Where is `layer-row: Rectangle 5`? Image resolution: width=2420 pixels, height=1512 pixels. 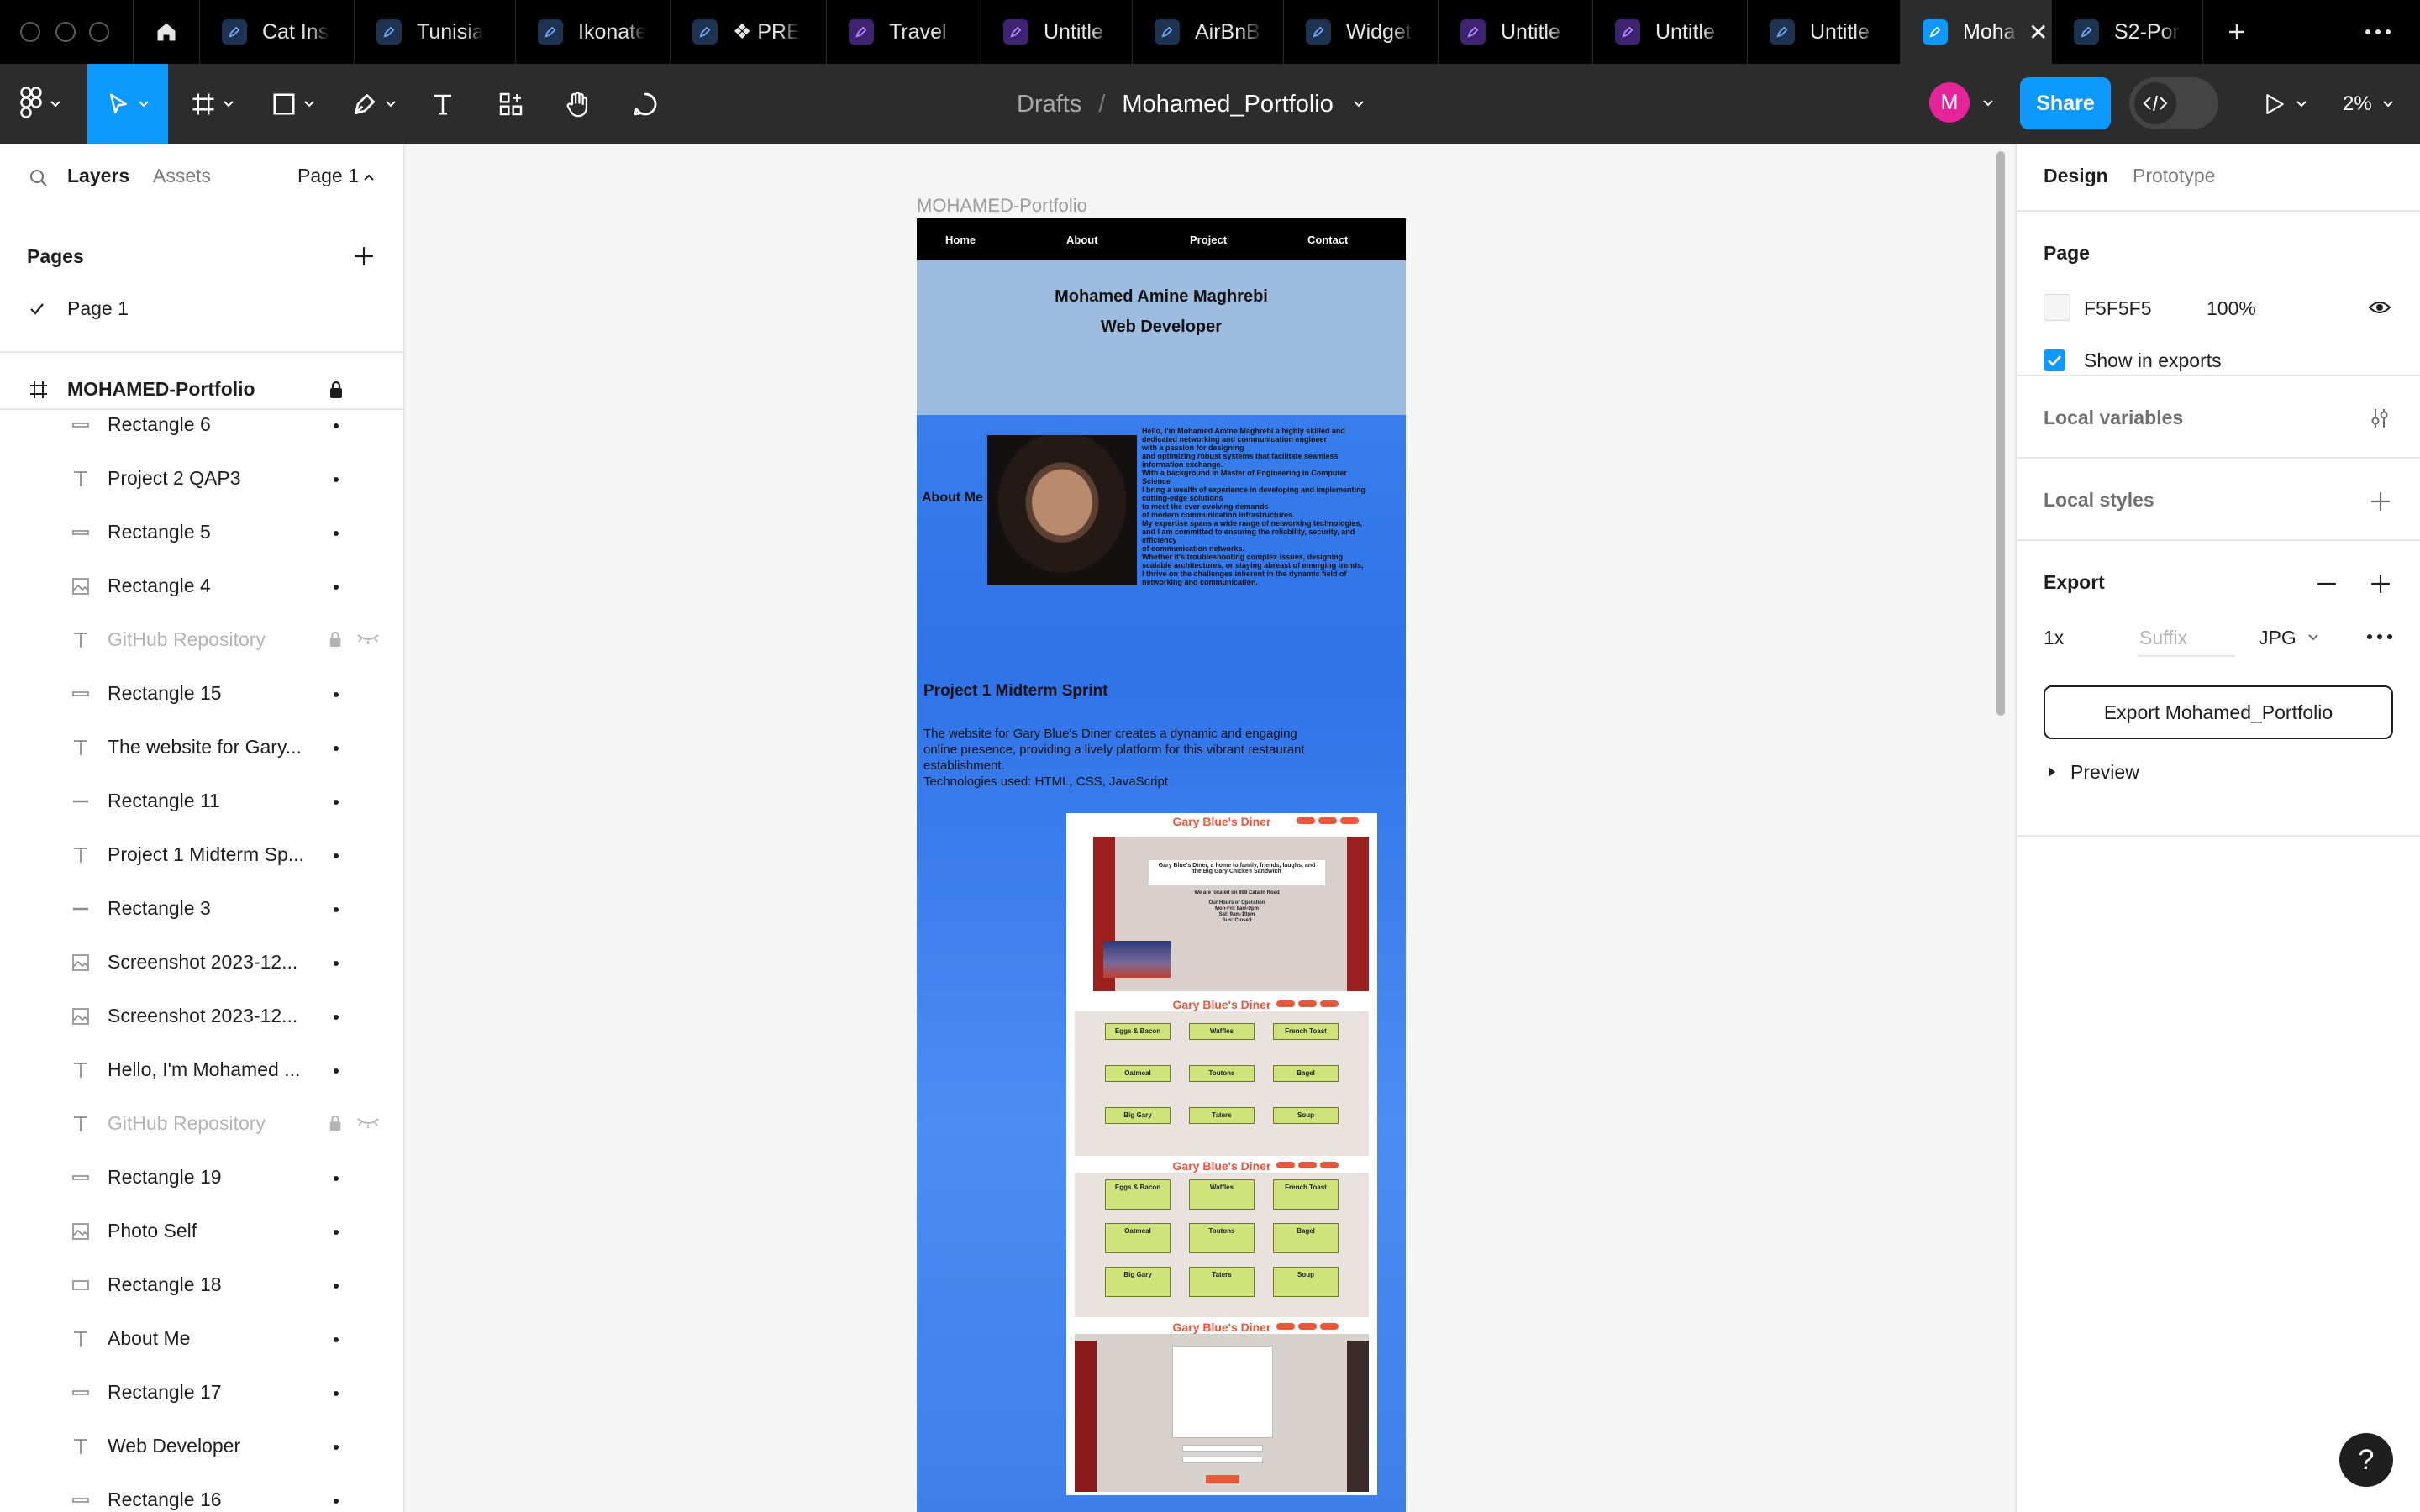
layer-row: Rectangle 5 is located at coordinates (202, 532).